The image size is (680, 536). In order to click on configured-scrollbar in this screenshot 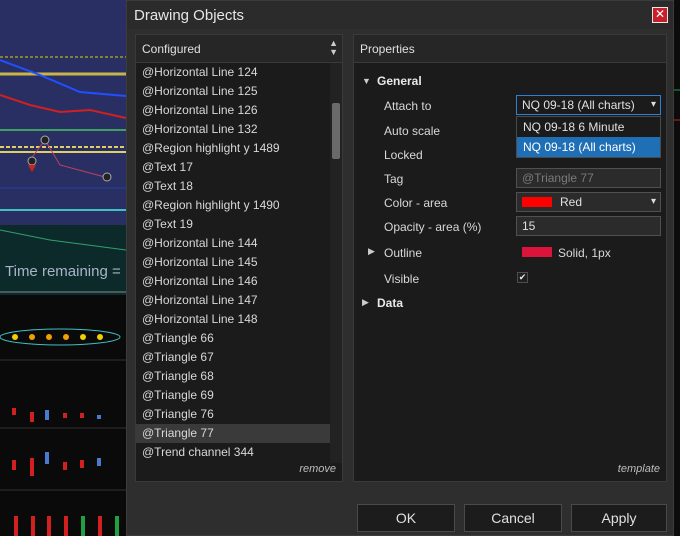, I will do `click(336, 263)`.